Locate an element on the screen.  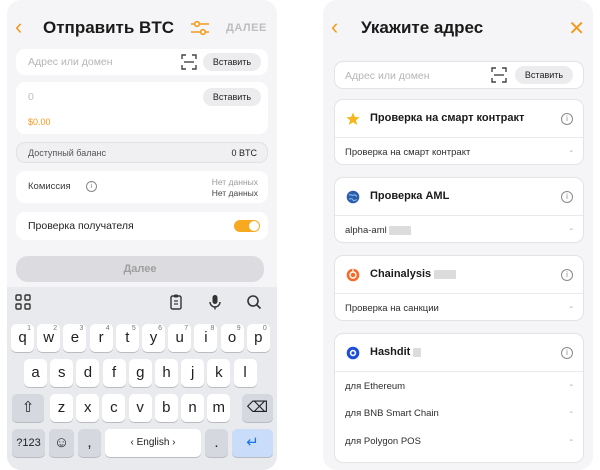
section-title: Проверка AML is located at coordinates (410, 196).